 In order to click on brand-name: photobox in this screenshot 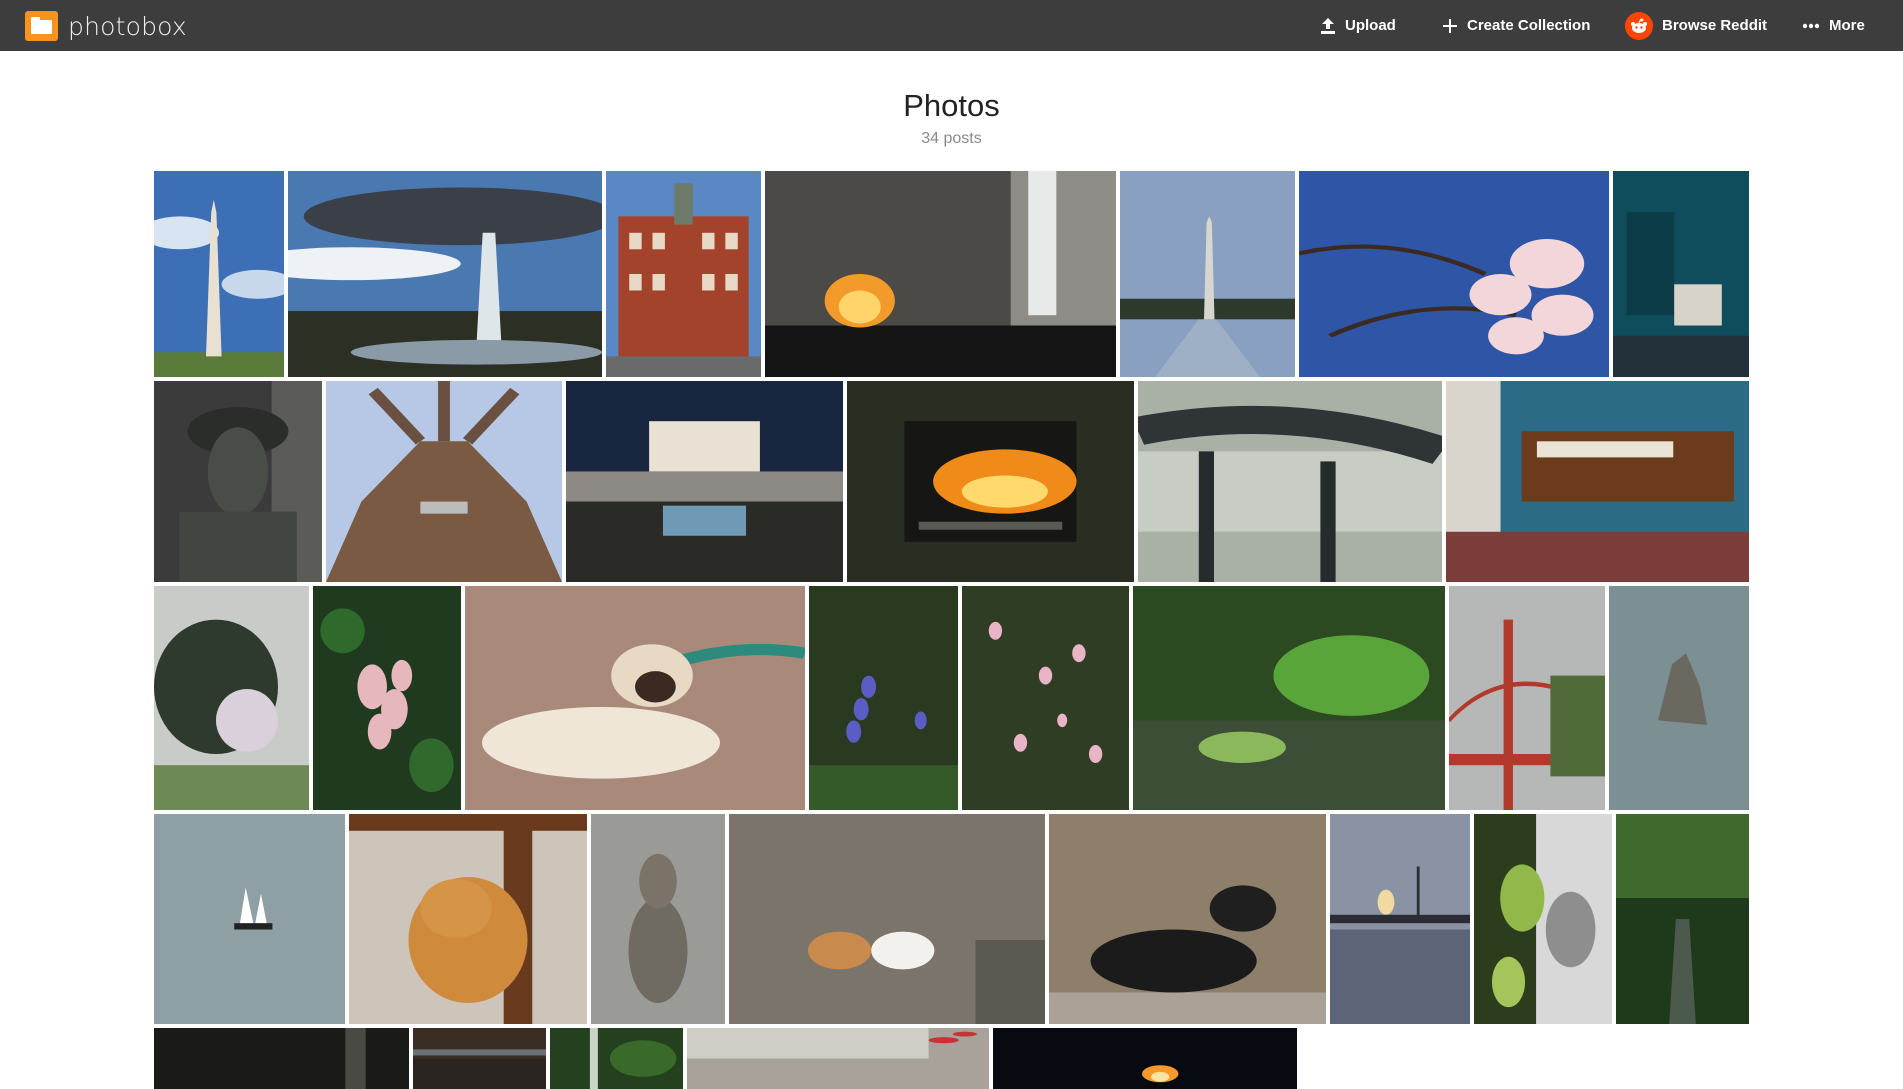, I will do `click(127, 26)`.